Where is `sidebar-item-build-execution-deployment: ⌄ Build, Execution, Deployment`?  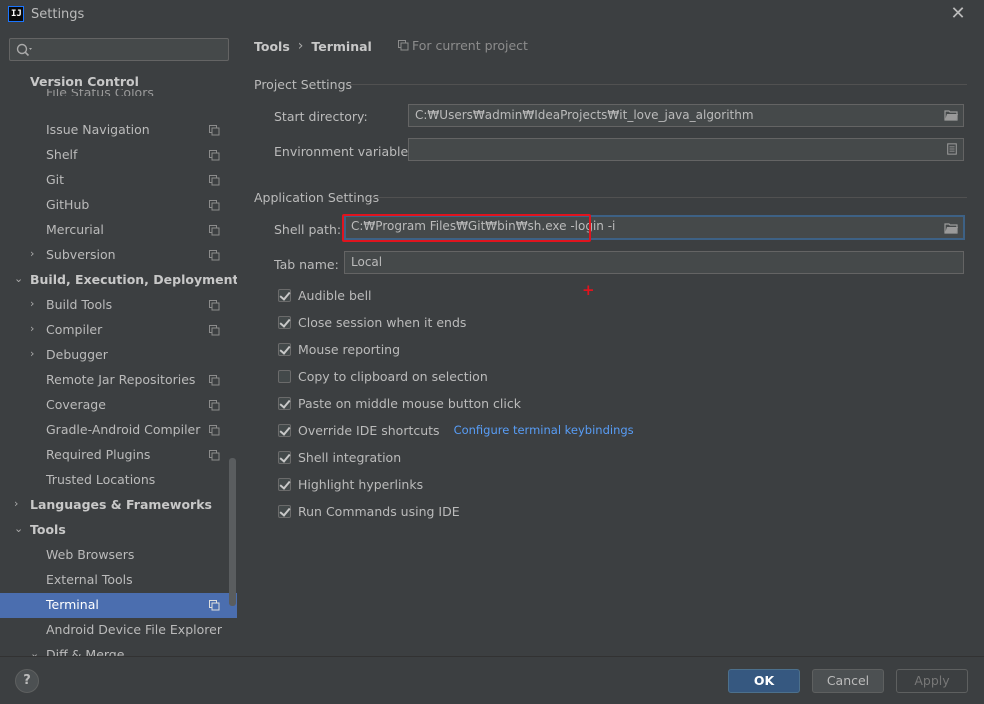
sidebar-item-build-execution-deployment: ⌄ Build, Execution, Deployment is located at coordinates (118, 280).